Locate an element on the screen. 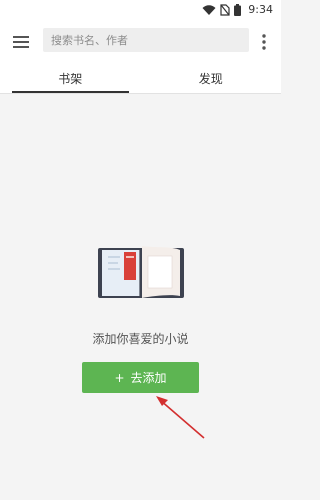 The width and height of the screenshot is (320, 500). tab-discover: 发现 is located at coordinates (211, 78).